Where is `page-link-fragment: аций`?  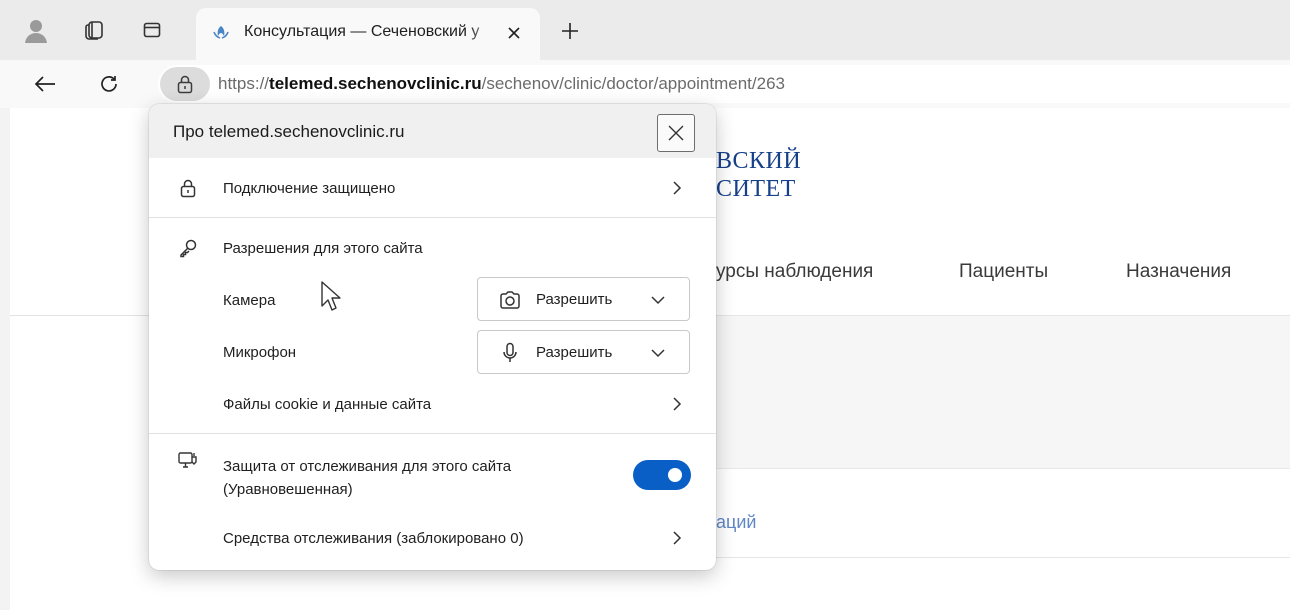 page-link-fragment: аций is located at coordinates (736, 522).